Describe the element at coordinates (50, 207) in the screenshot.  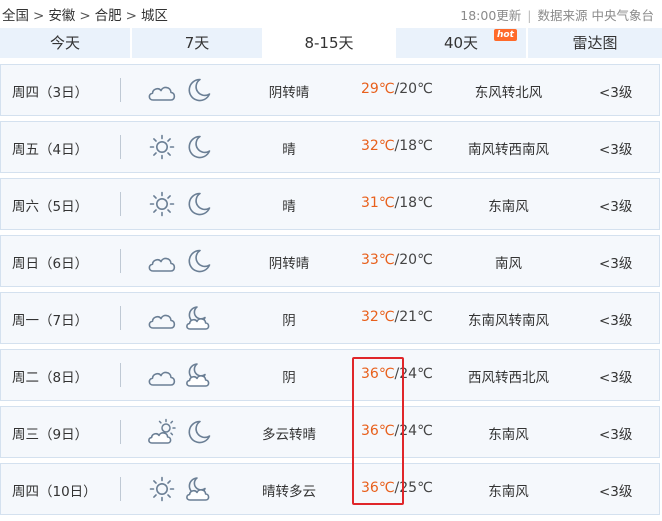
I see `forecast-day: 周六（5日）` at that location.